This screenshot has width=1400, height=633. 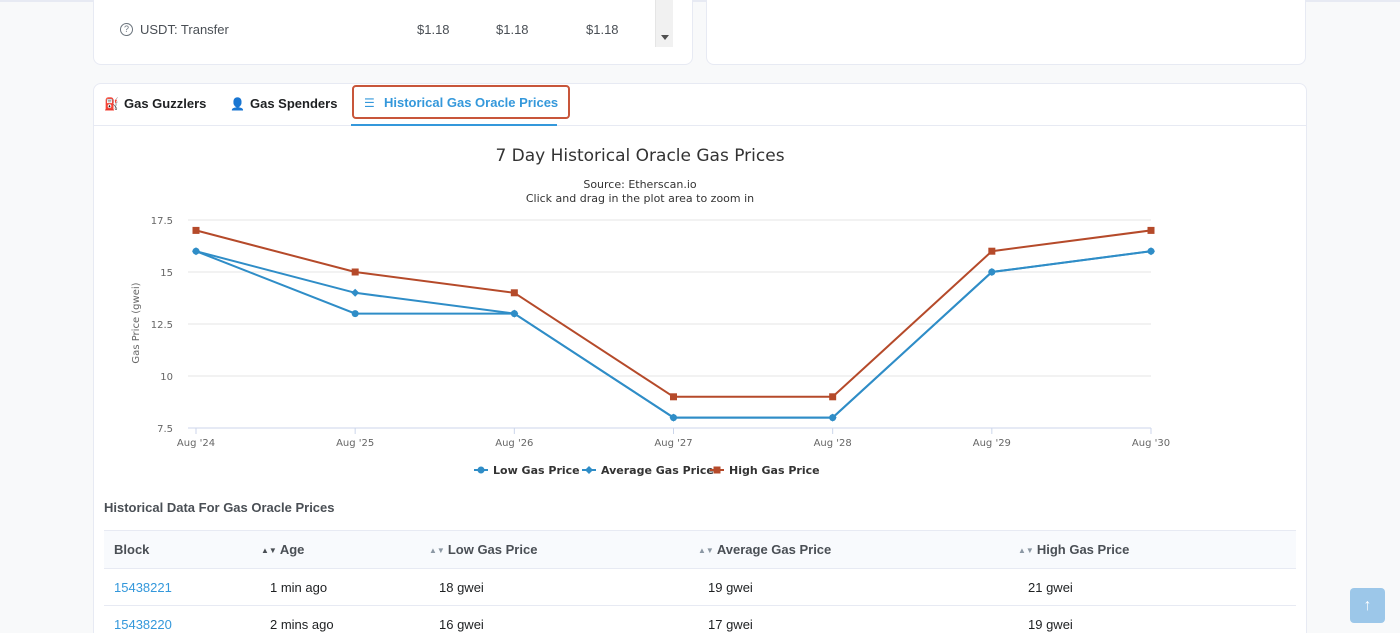 I want to click on arrow-up-icon: ↑, so click(x=1367, y=605).